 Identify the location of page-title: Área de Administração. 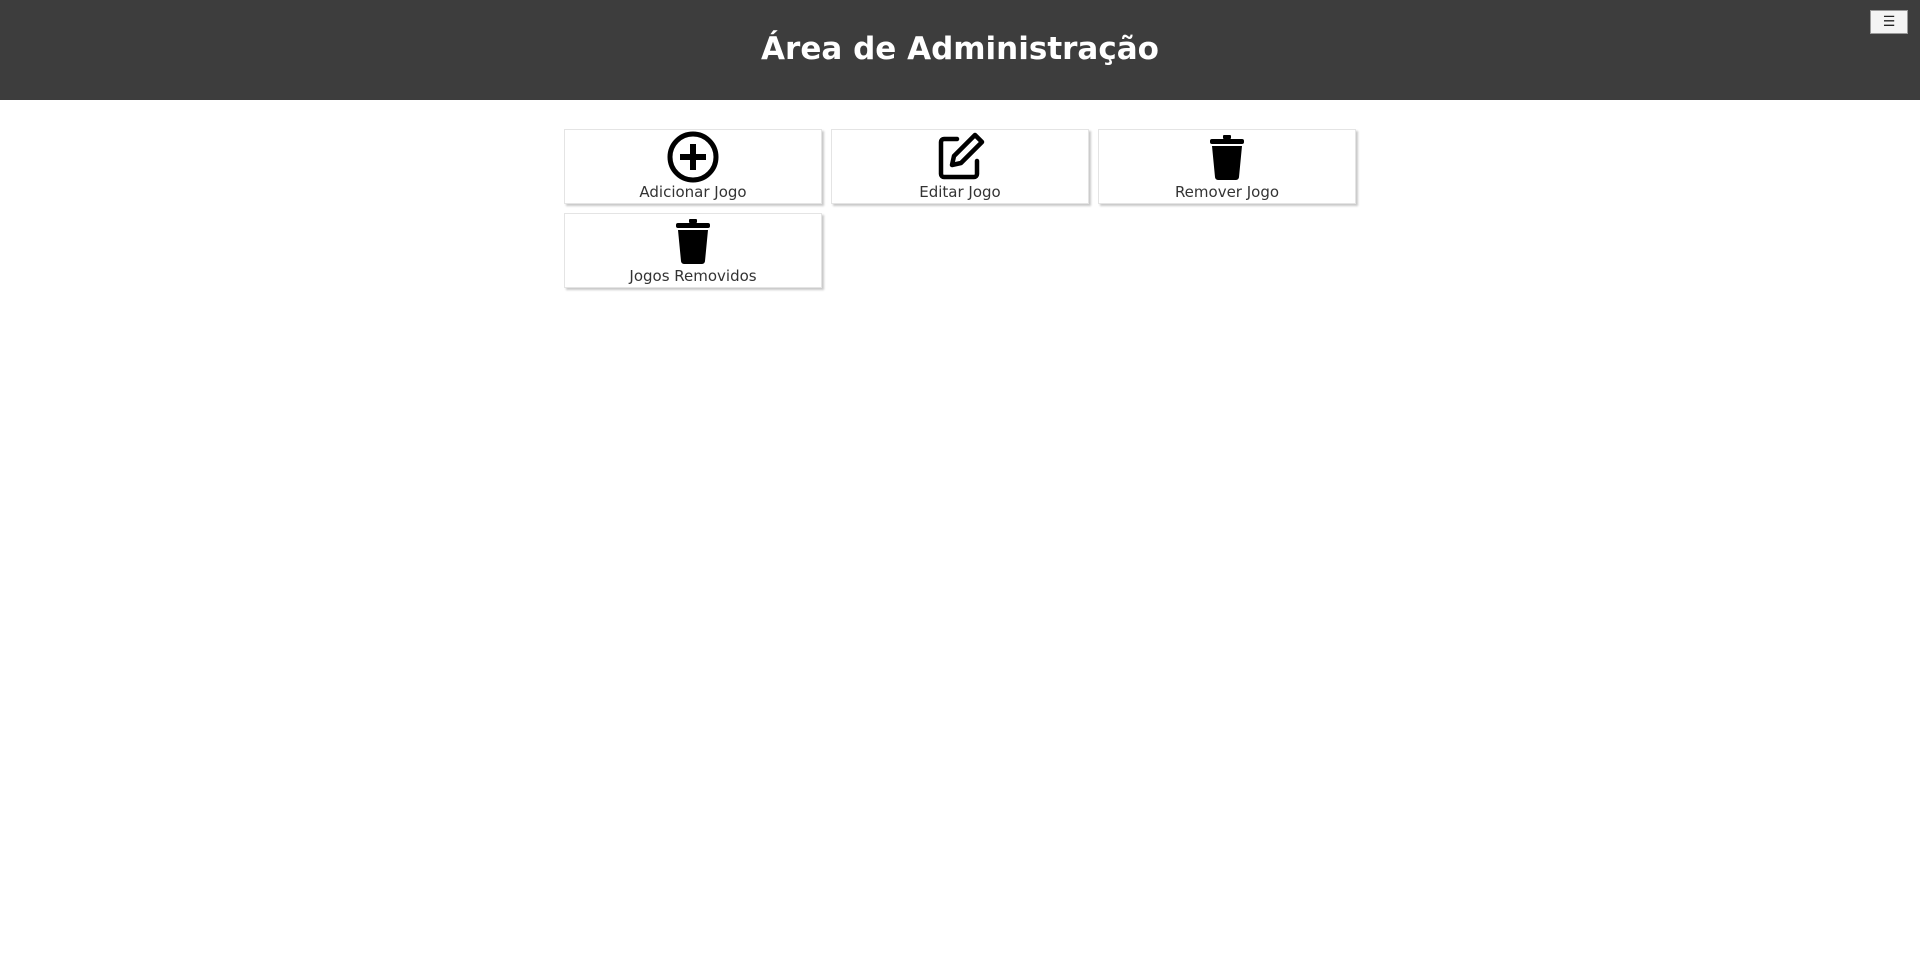
(960, 49).